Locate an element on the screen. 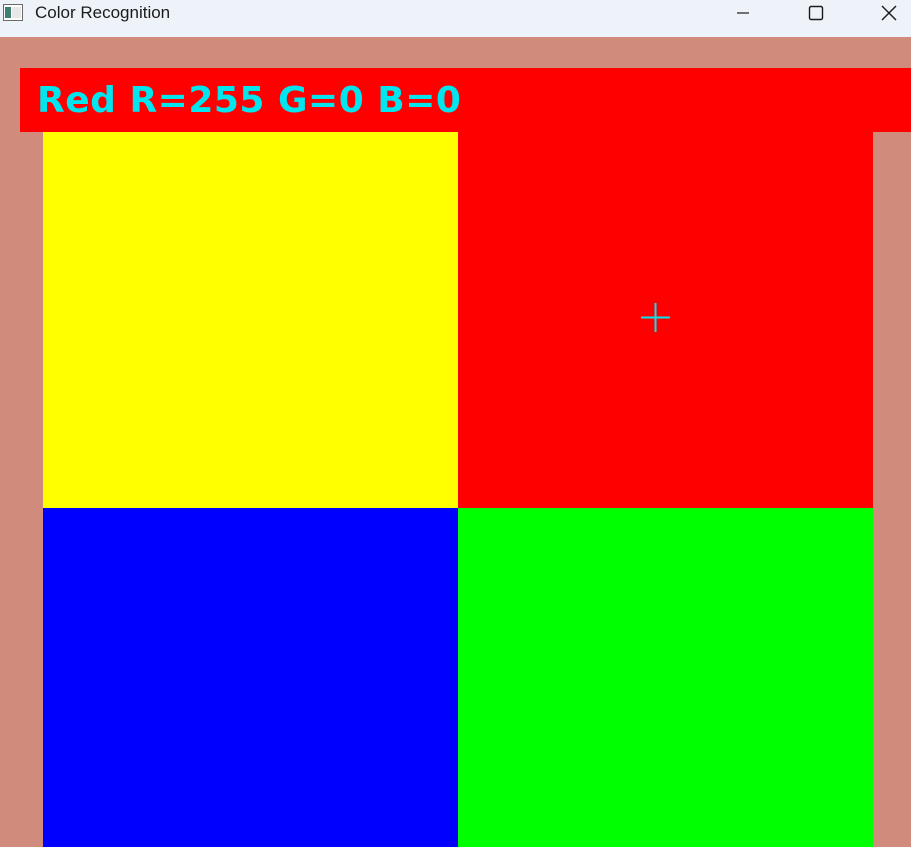 The width and height of the screenshot is (911, 847). detected-color-label: Red R=255 G=0 B=0 is located at coordinates (249, 100).